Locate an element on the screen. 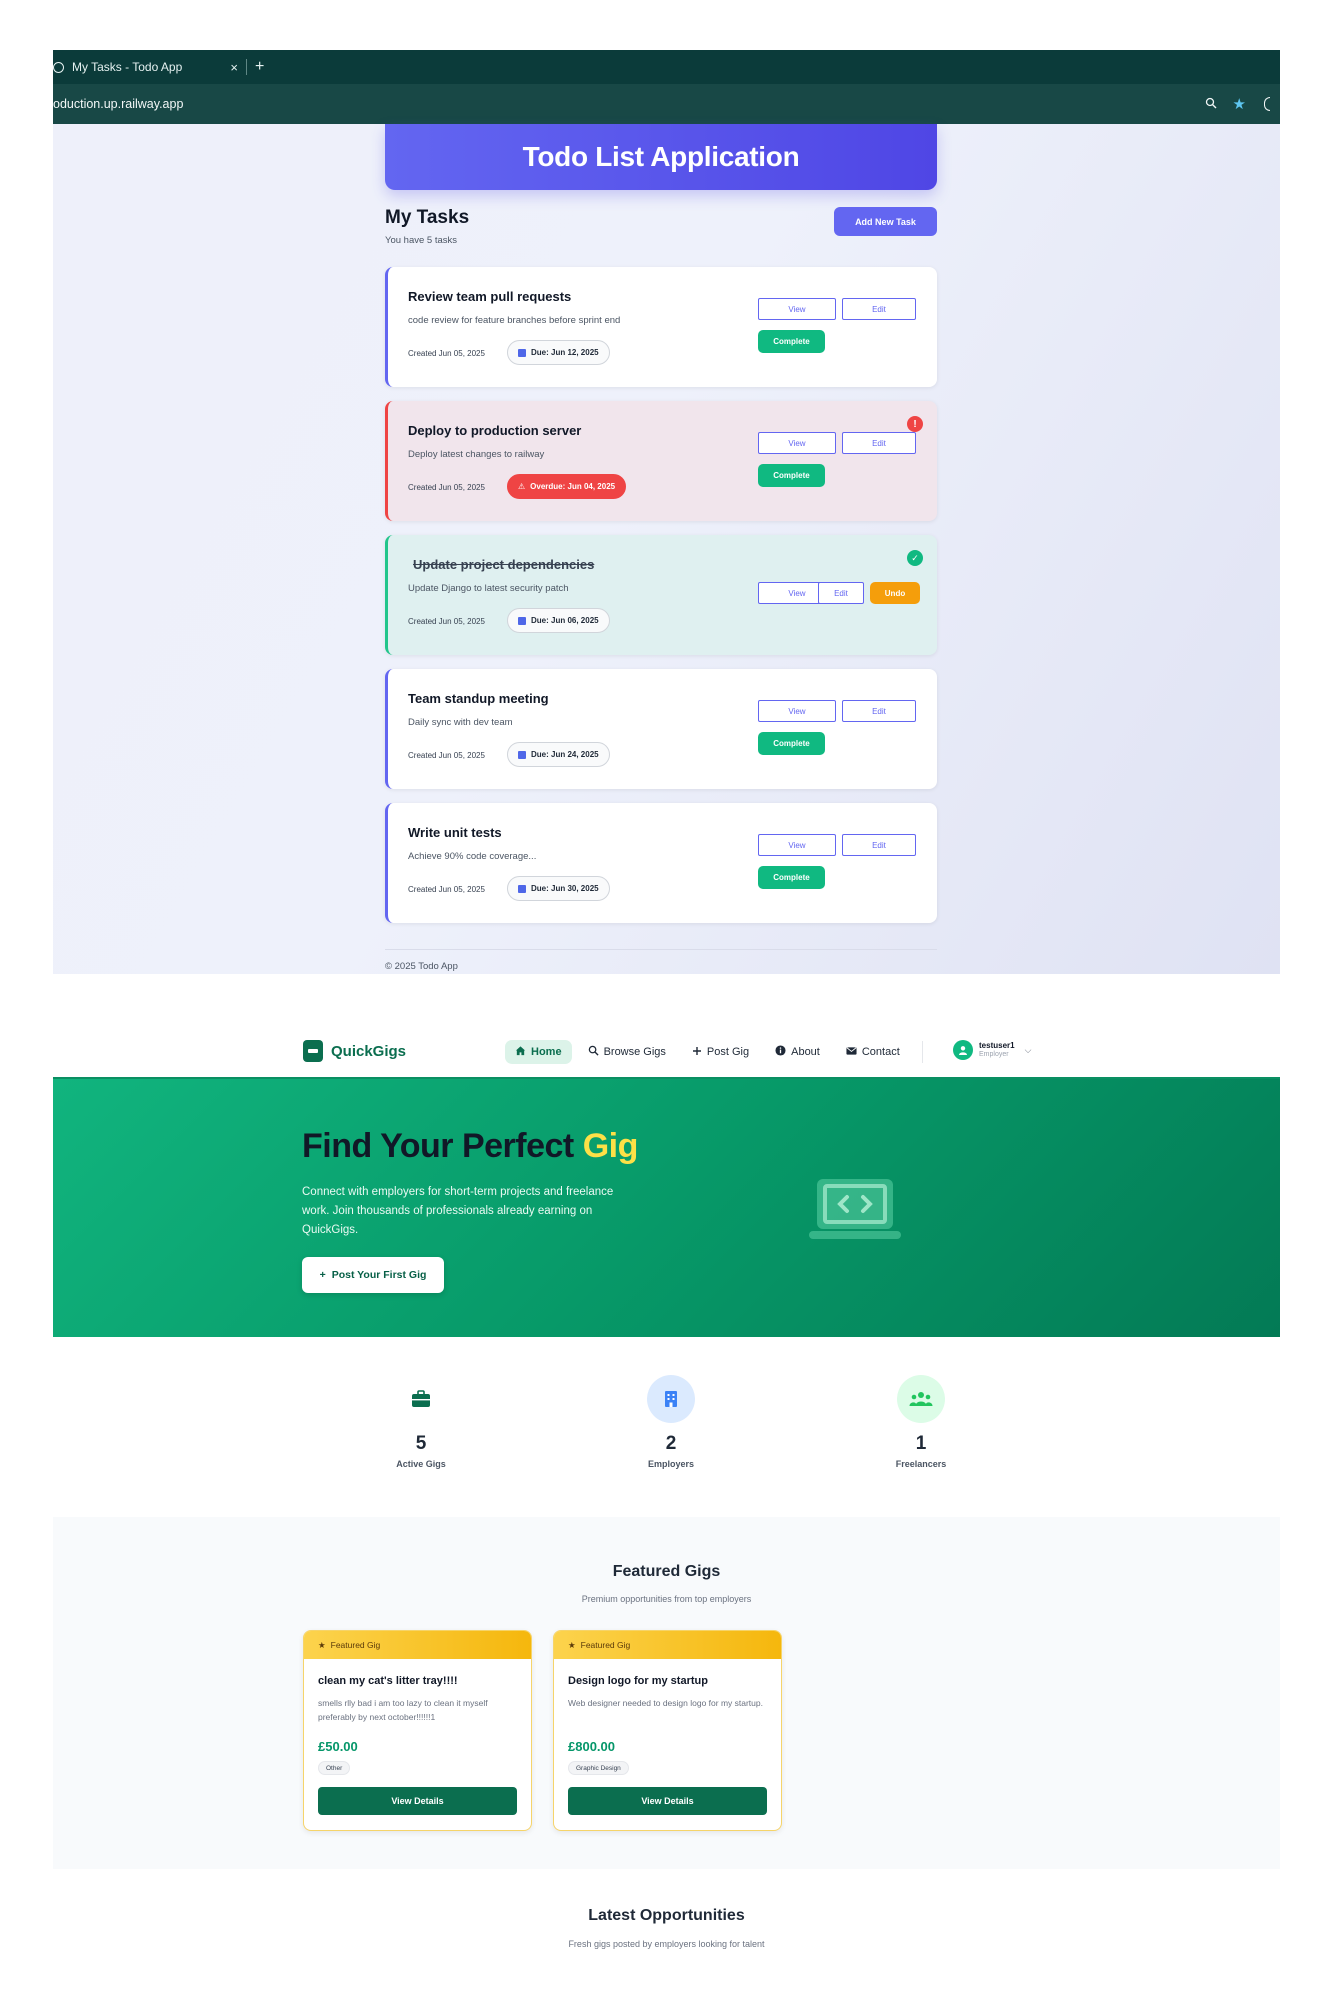 This screenshot has height=2000, width=1333. nav-post-gig: Post Gig is located at coordinates (720, 1052).